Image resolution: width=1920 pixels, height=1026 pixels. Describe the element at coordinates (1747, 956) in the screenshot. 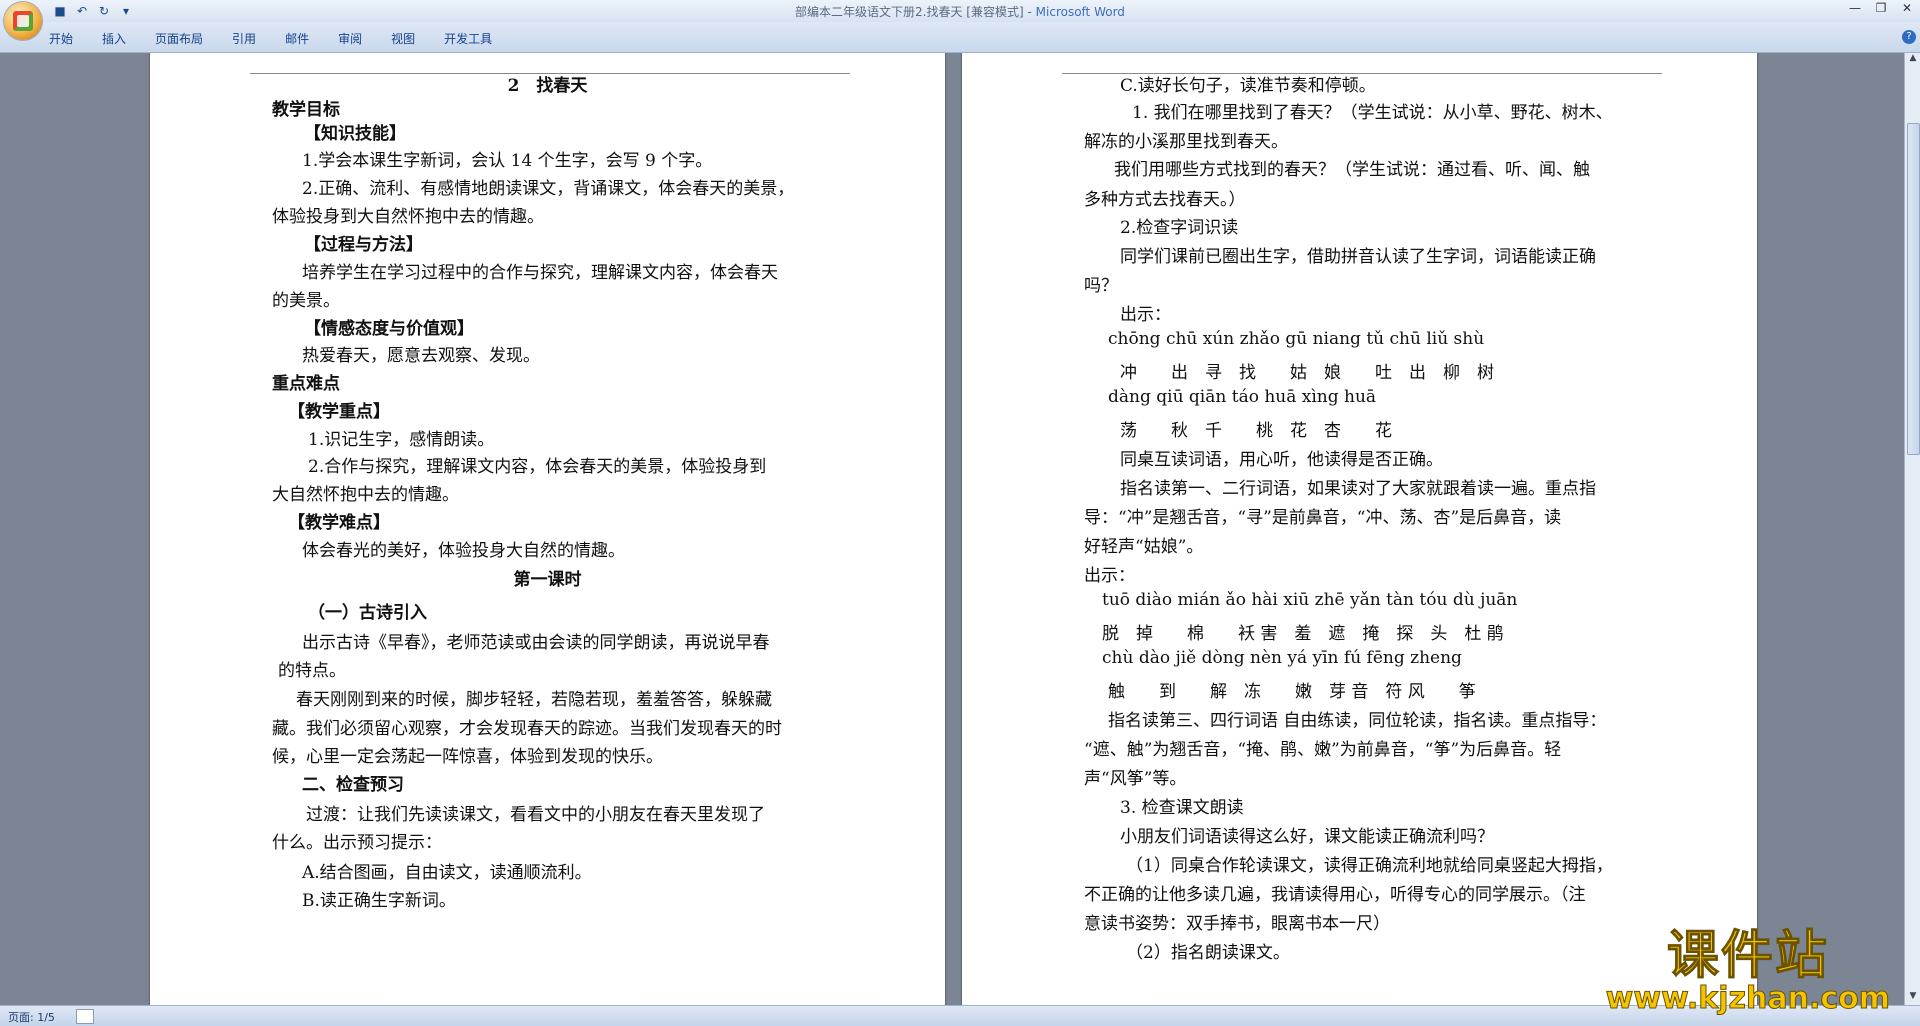

I see `watermark-title: 课件站` at that location.